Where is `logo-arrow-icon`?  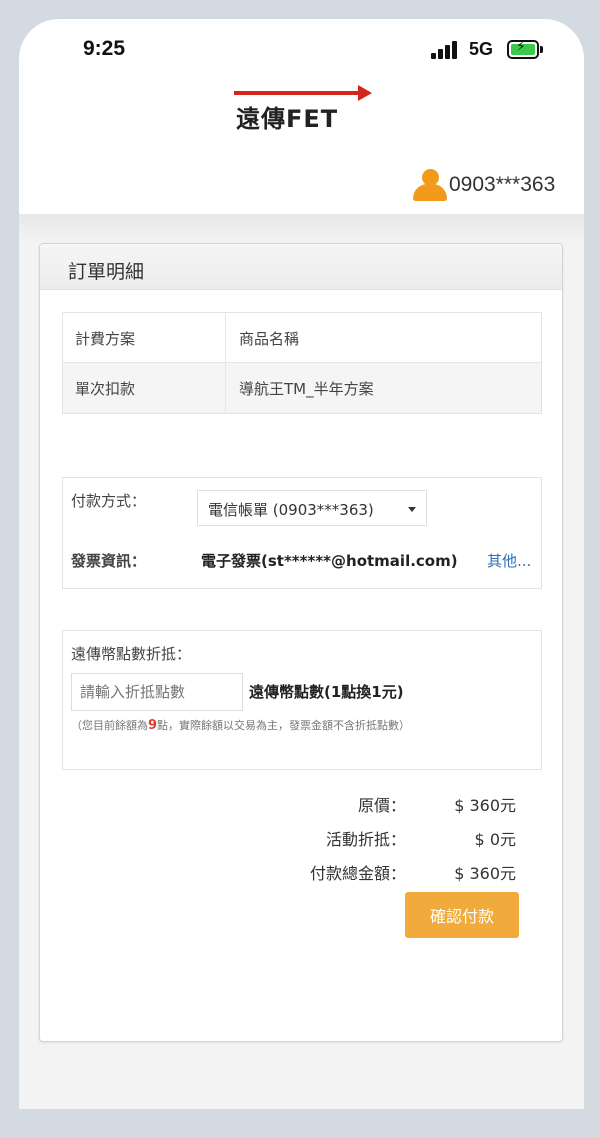
logo-arrow-icon is located at coordinates (300, 93).